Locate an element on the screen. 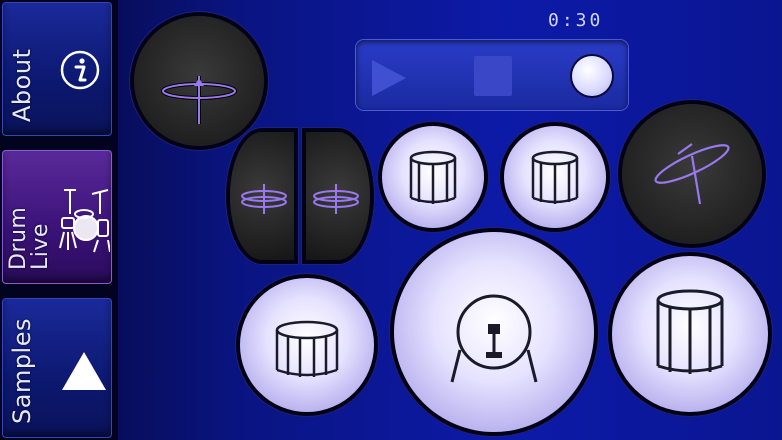 This screenshot has width=782, height=440. tab-drum-live: Drum Live is located at coordinates (57, 217).